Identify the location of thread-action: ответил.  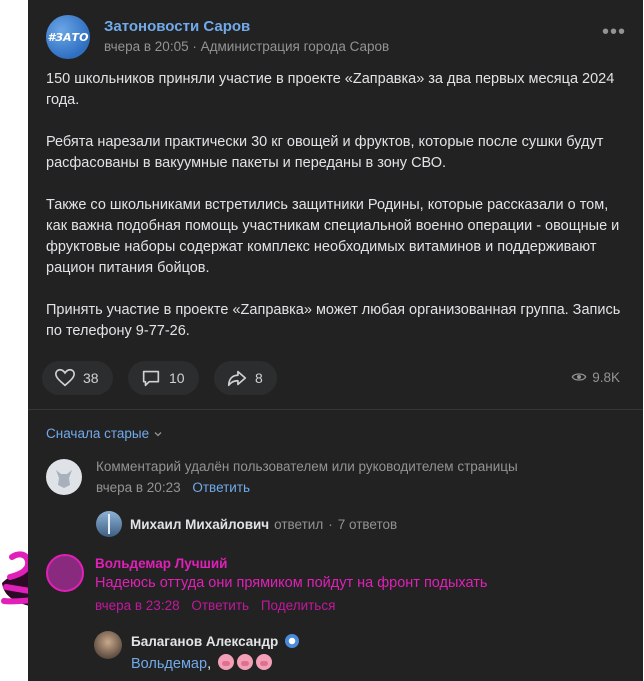
(299, 524).